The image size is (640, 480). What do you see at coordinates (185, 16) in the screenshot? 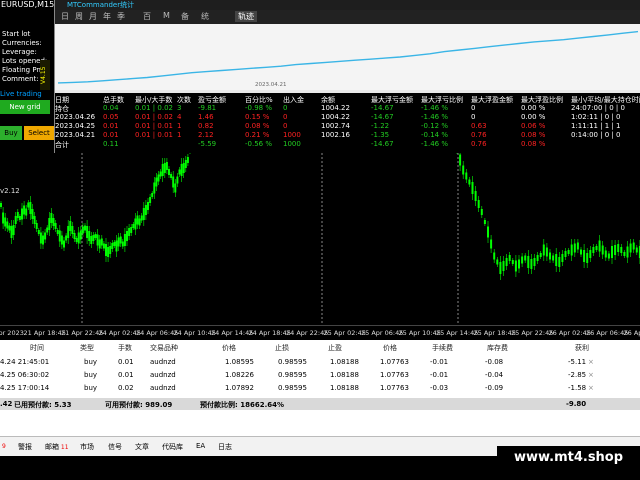
I see `mtc-tab-backup: 备` at bounding box center [185, 16].